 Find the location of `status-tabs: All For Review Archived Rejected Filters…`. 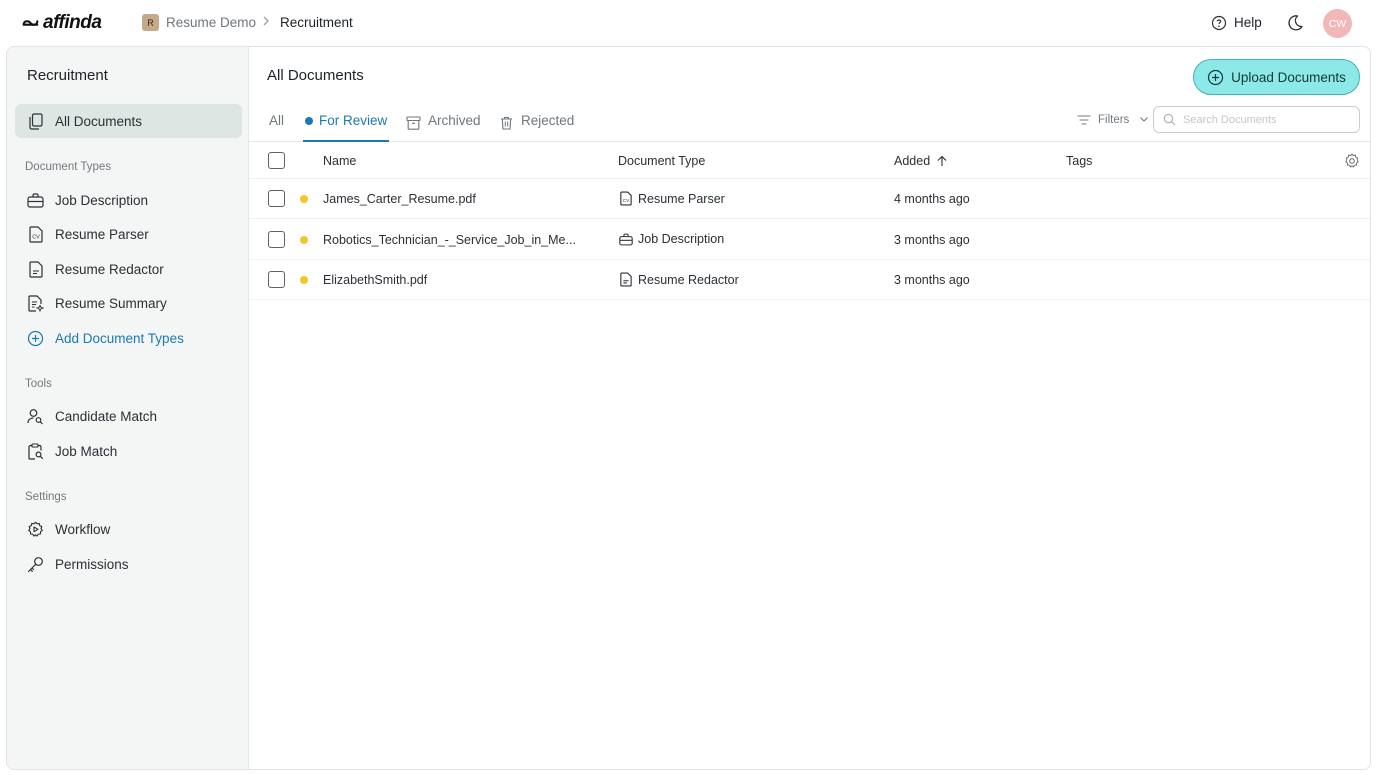

status-tabs: All For Review Archived Rejected Filters… is located at coordinates (809, 122).